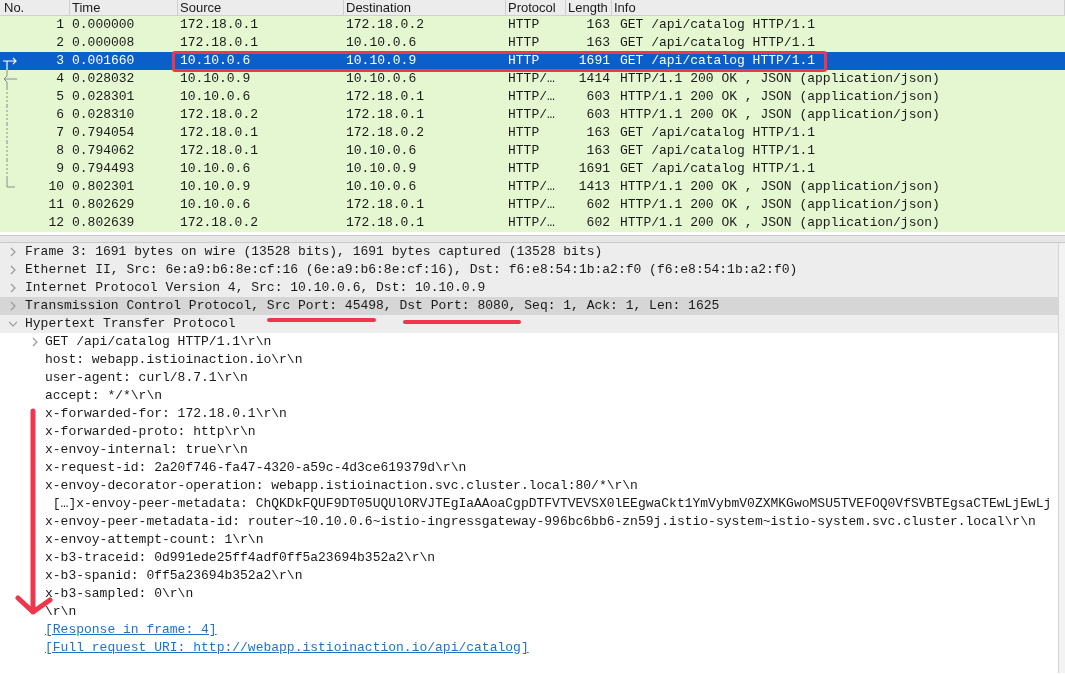 The image size is (1065, 675). Describe the element at coordinates (532, 205) in the screenshot. I see `packet-row: 11 0.802629 10.10.0.6 172.18.0.1 HTTP/… 602 HTTP/1.1 200 OK , JSON (application/json)` at that location.